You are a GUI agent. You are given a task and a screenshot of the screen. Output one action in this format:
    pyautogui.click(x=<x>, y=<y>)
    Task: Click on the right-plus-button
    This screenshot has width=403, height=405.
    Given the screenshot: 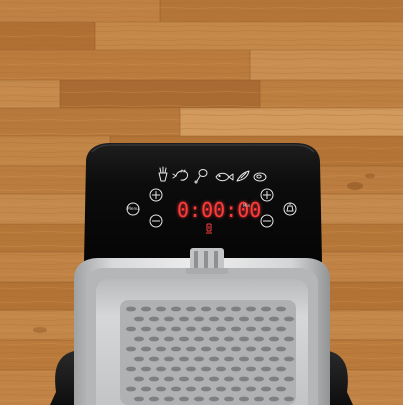 What is the action you would take?
    pyautogui.click(x=267, y=195)
    